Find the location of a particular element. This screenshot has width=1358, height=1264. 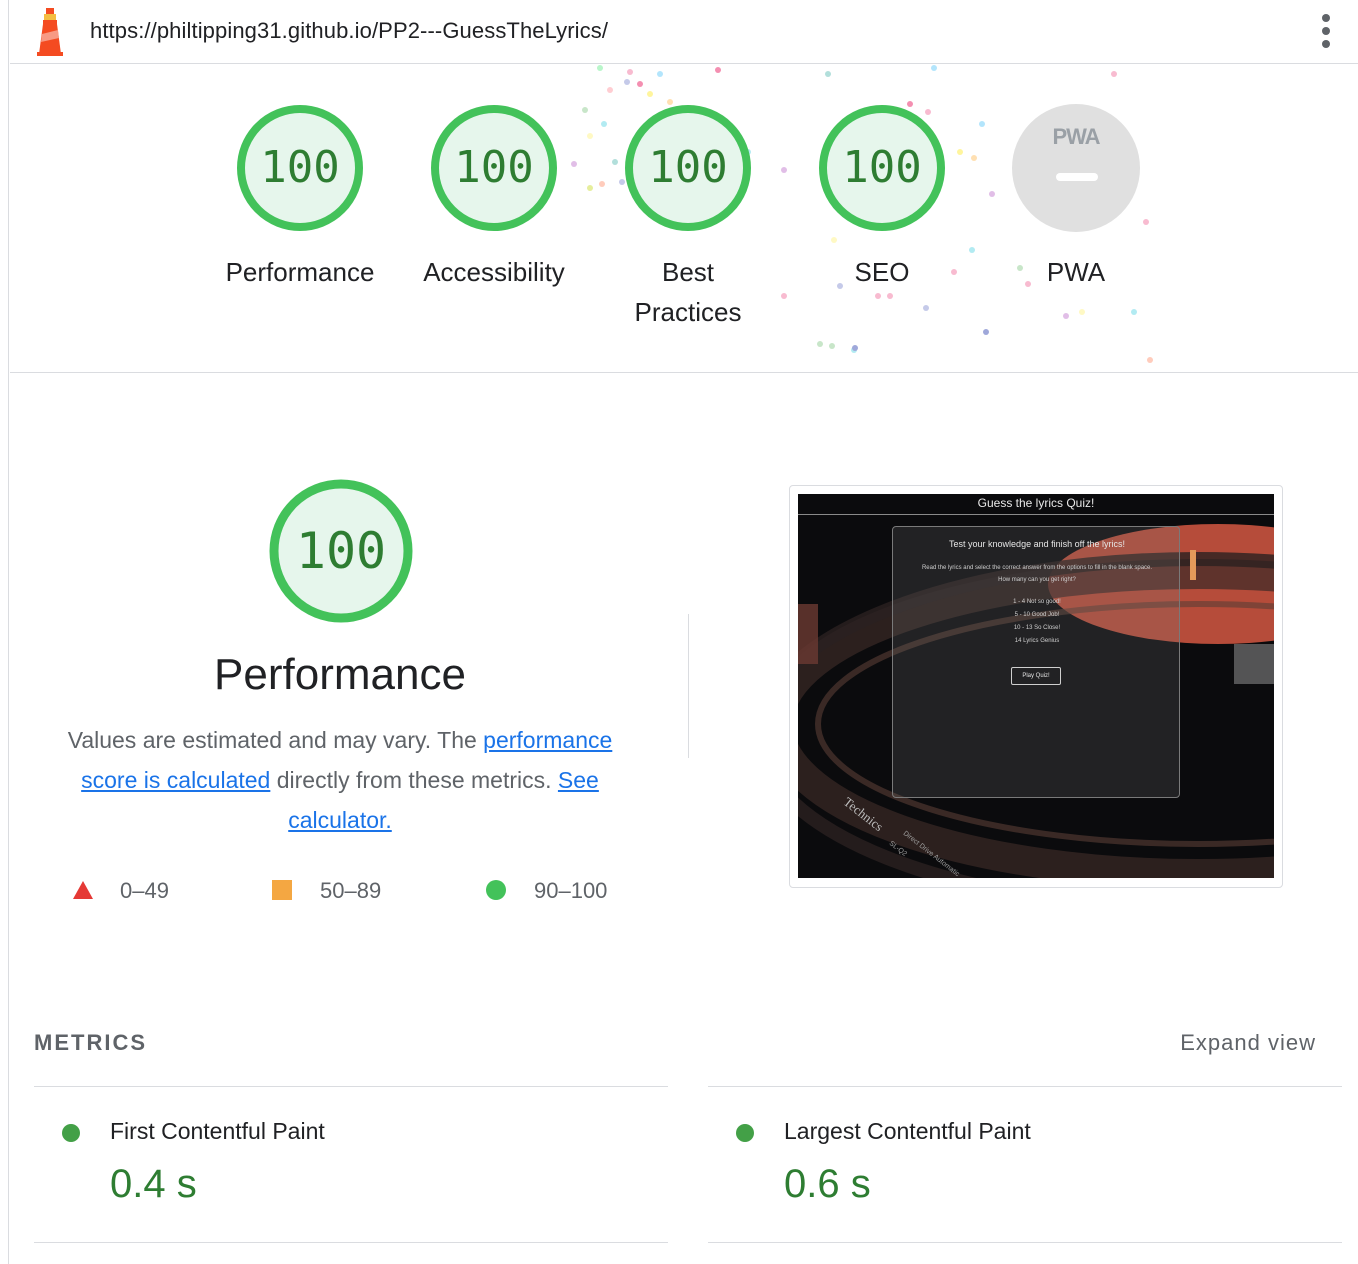

thumb-quiz-score: 1 - 4 Not so good! is located at coordinates (1037, 602).